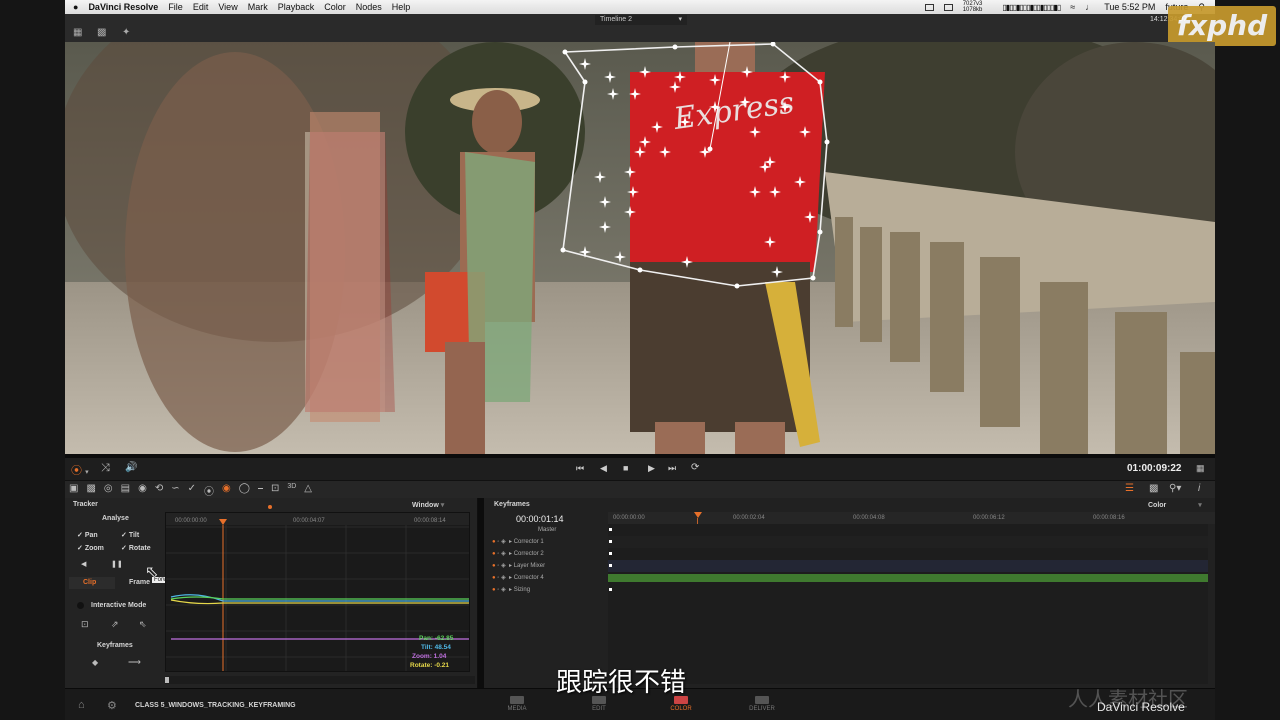 This screenshot has height=720, width=1280. Describe the element at coordinates (260, 490) in the screenshot. I see `key-icon: ⎯` at that location.